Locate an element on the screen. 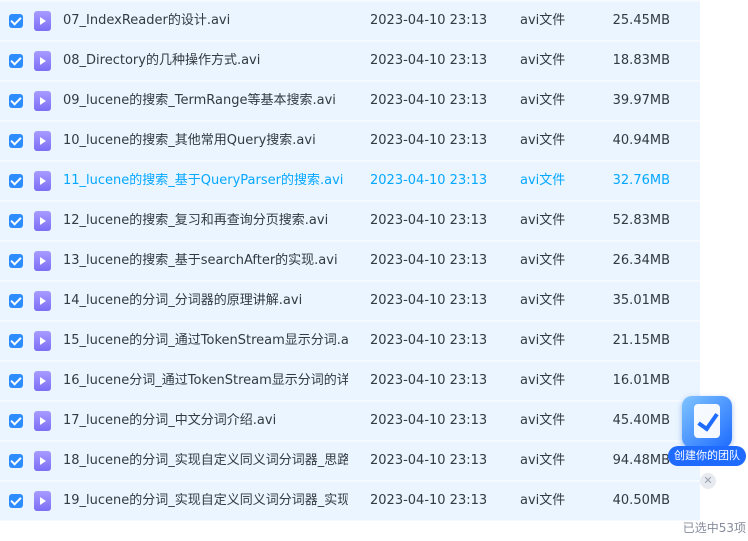 Image resolution: width=748 pixels, height=541 pixels. team-badge-icon is located at coordinates (707, 422).